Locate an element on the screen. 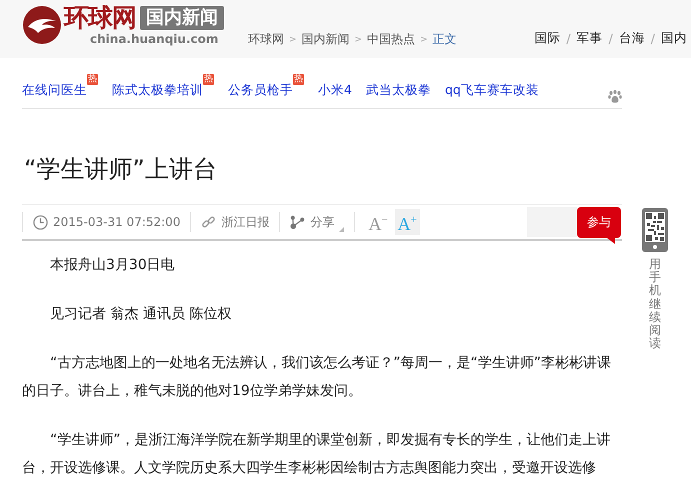 The width and height of the screenshot is (691, 503). caret-icon is located at coordinates (341, 229).